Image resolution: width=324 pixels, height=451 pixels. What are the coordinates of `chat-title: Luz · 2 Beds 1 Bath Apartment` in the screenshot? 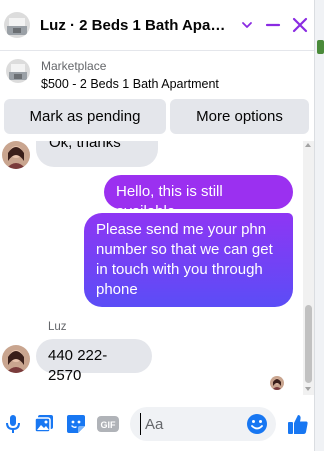 It's located at (135, 25).